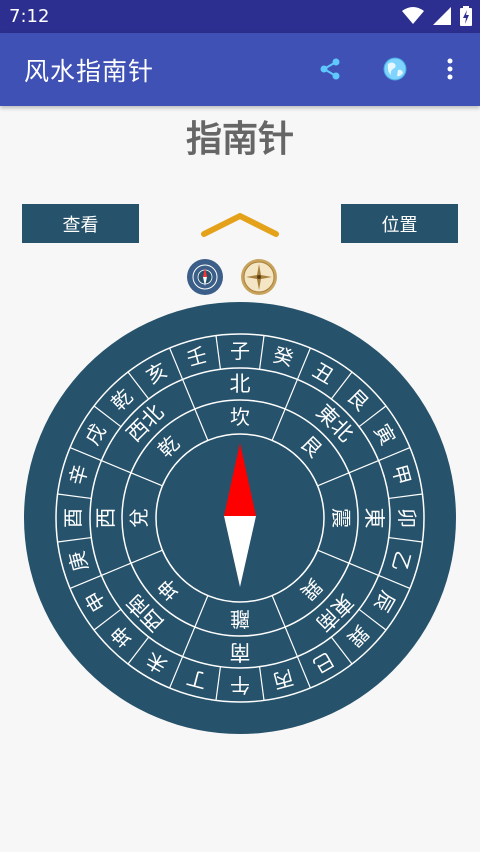 The height and width of the screenshot is (852, 480). What do you see at coordinates (240, 225) in the screenshot?
I see `direction-indicator-icon` at bounding box center [240, 225].